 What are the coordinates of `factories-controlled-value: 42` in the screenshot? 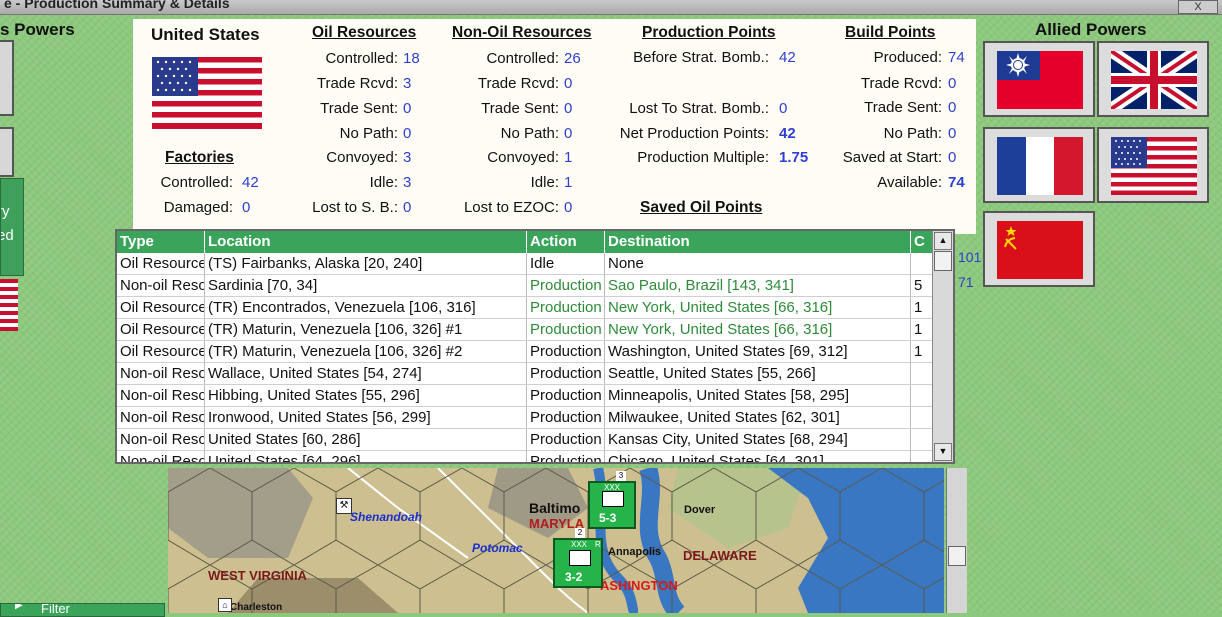 It's located at (250, 182).